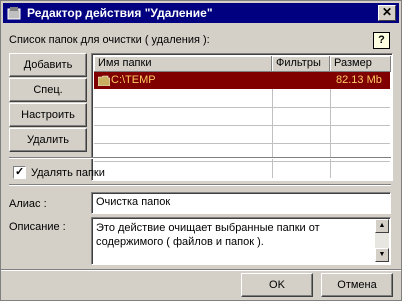 The height and width of the screenshot is (301, 402). I want to click on close-button: ✕, so click(387, 13).